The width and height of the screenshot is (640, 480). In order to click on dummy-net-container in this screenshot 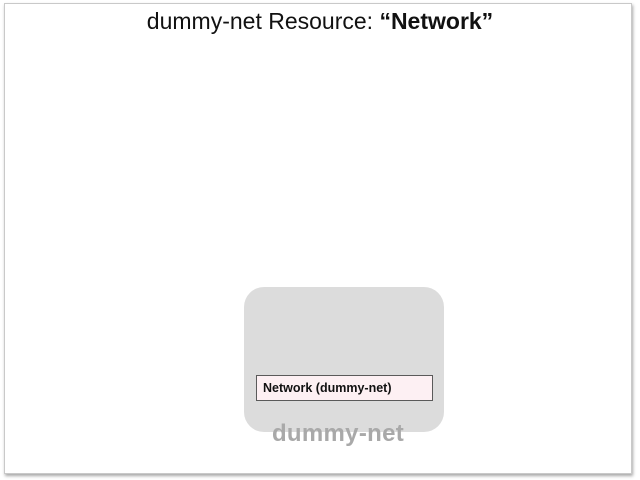, I will do `click(344, 359)`.